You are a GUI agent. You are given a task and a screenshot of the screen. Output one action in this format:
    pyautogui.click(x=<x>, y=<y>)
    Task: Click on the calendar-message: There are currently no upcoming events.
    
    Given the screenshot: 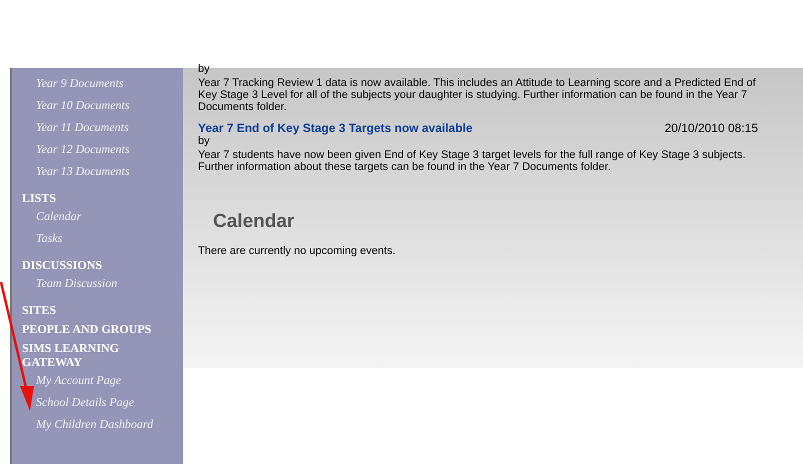 What is the action you would take?
    pyautogui.click(x=297, y=251)
    